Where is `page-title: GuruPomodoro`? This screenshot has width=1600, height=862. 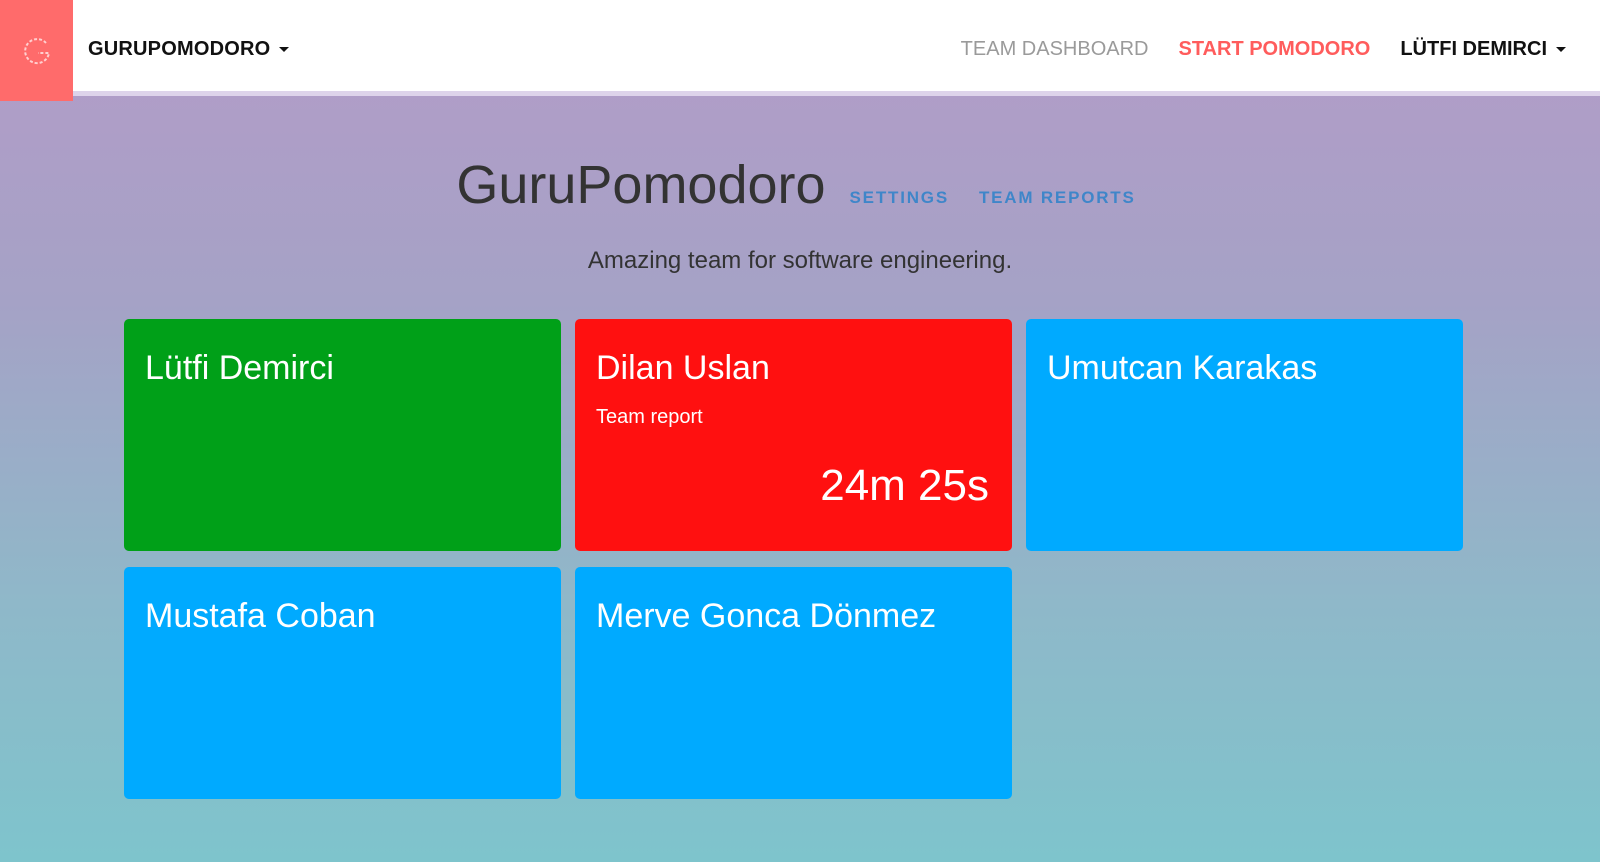 page-title: GuruPomodoro is located at coordinates (641, 185).